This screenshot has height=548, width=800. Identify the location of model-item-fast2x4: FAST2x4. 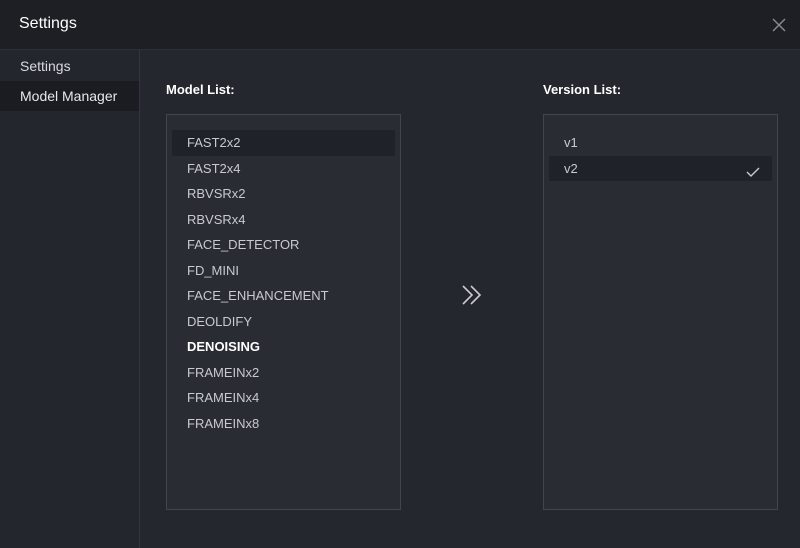
(283, 169).